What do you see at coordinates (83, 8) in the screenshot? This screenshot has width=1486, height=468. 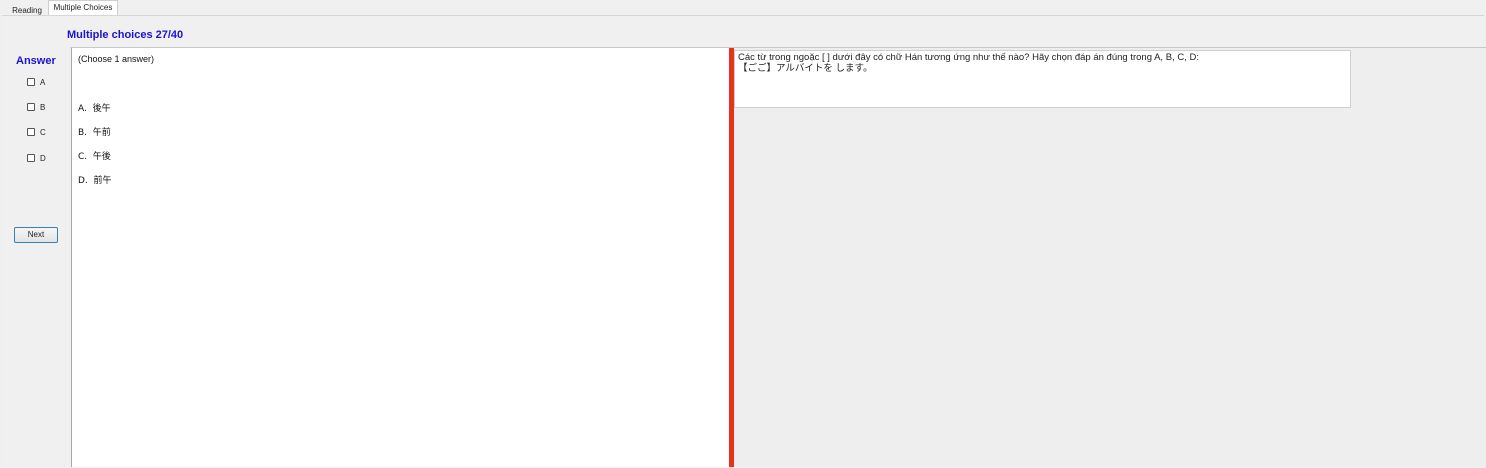 I see `tab-multiple-choices: Multiple Choices` at bounding box center [83, 8].